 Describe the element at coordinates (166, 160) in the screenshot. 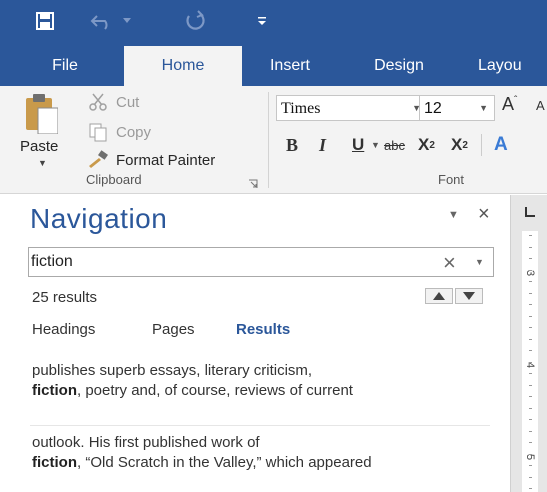

I see `format-painter-label: Format Painter` at that location.